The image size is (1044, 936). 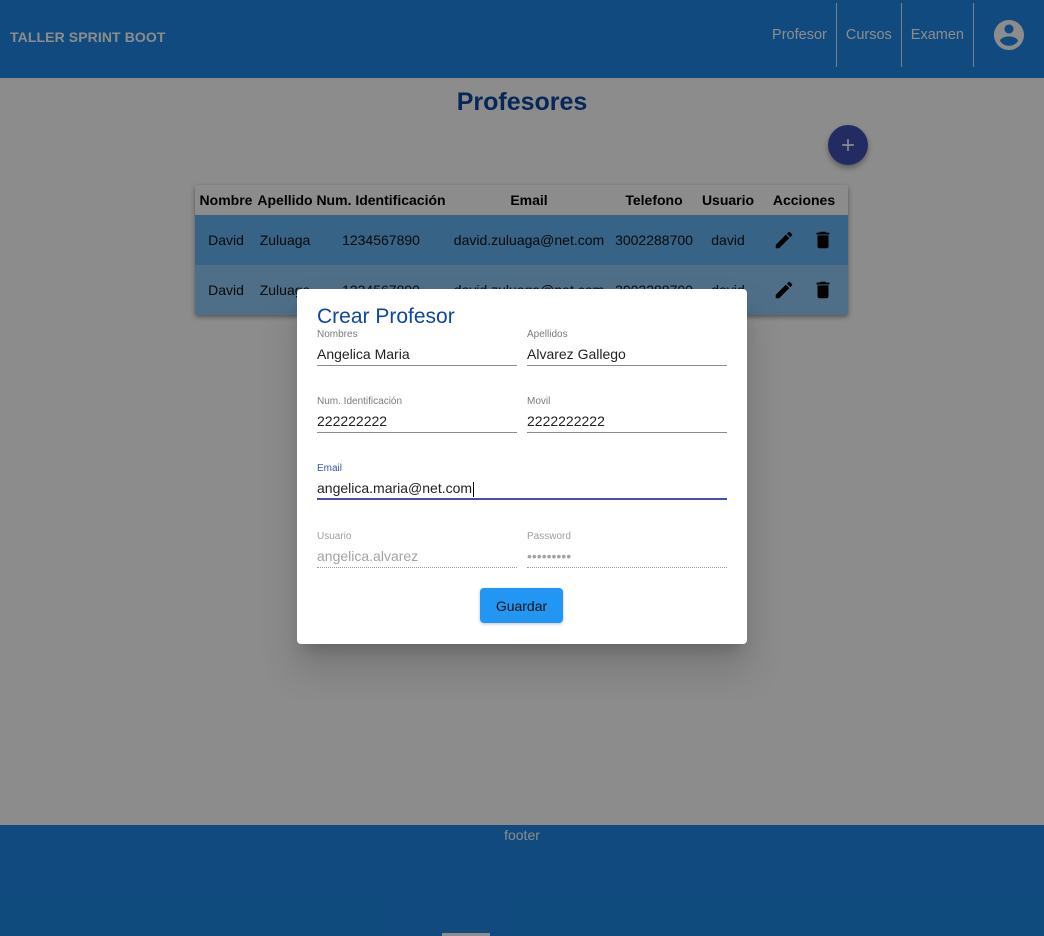 I want to click on identificacion-field: Num. Identificación 222222222, so click(x=417, y=414).